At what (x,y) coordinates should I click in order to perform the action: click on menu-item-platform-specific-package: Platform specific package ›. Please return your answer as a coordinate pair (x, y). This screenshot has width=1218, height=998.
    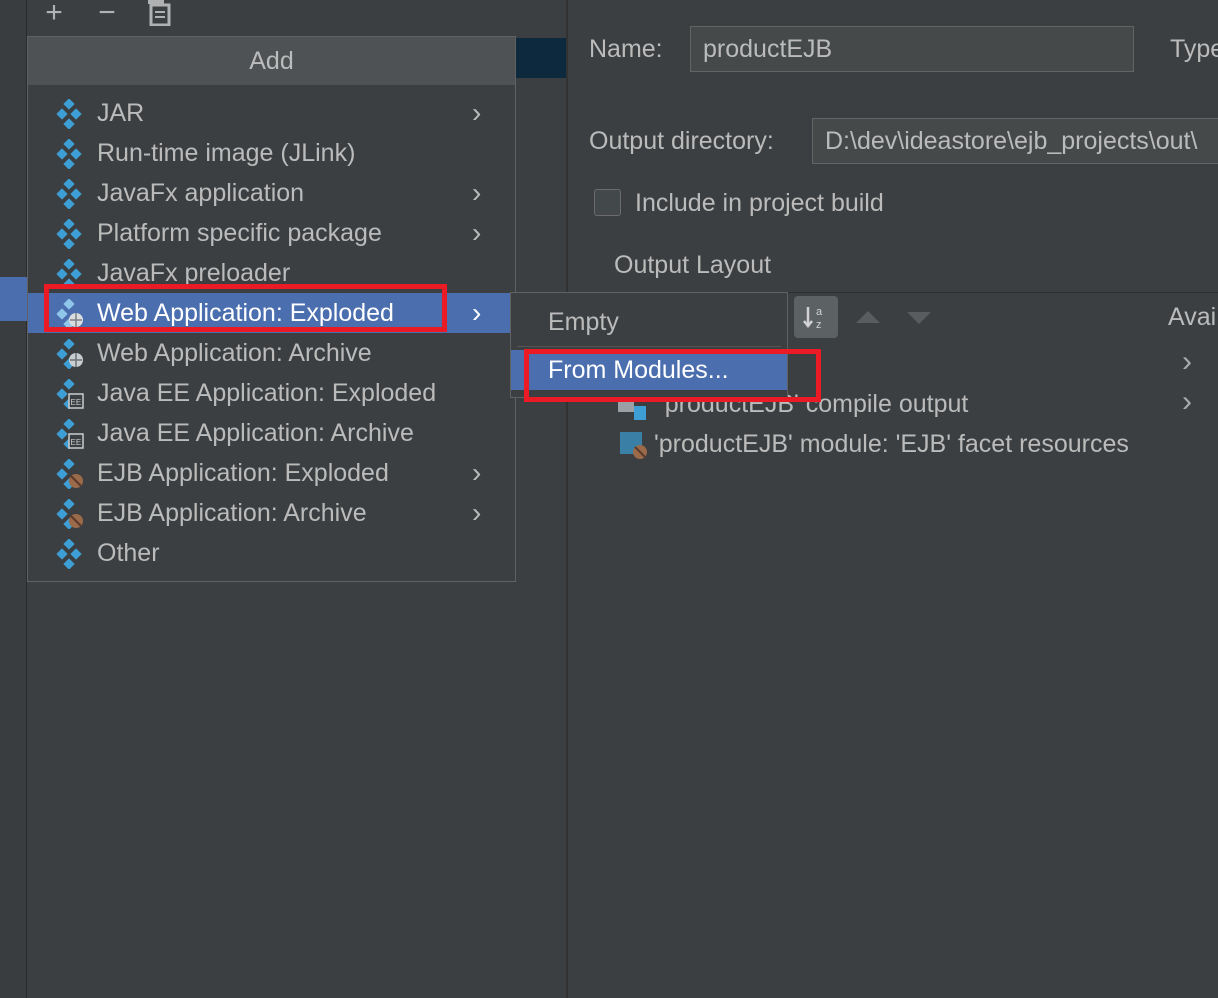
    Looking at the image, I should click on (271, 233).